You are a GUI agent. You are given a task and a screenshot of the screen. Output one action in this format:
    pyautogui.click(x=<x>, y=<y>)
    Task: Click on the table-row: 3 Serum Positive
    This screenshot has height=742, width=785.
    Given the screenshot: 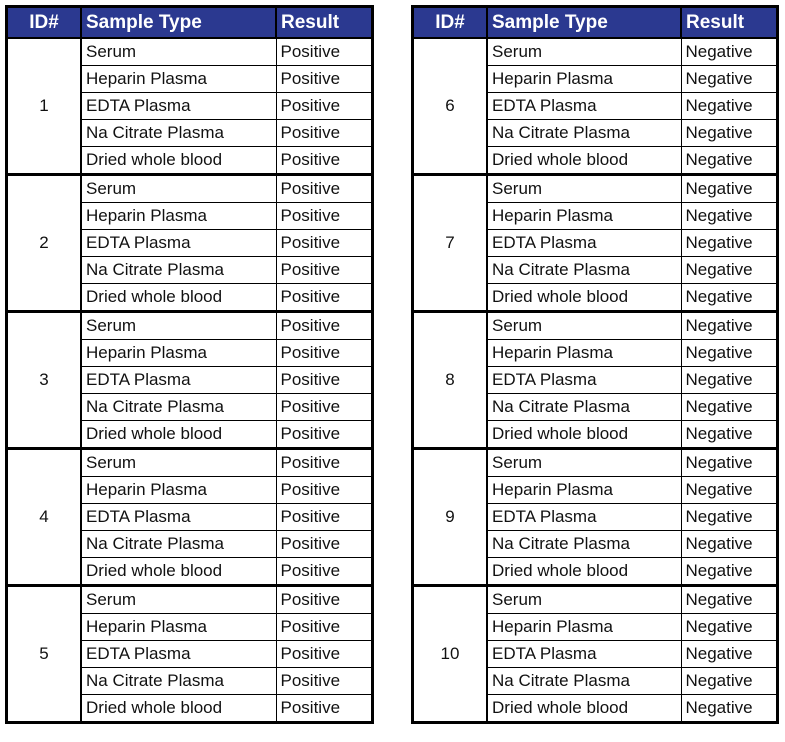 What is the action you would take?
    pyautogui.click(x=189, y=379)
    